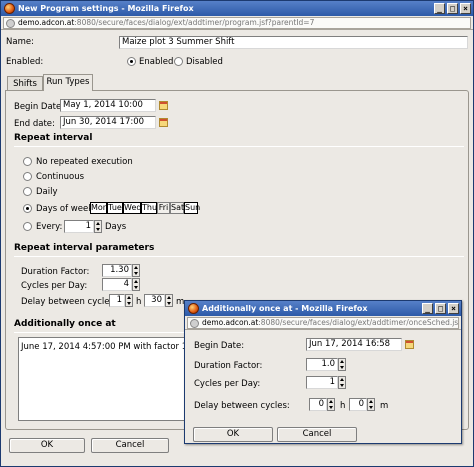 The image size is (474, 467). Describe the element at coordinates (136, 270) in the screenshot. I see `duration-factor-spinner` at that location.